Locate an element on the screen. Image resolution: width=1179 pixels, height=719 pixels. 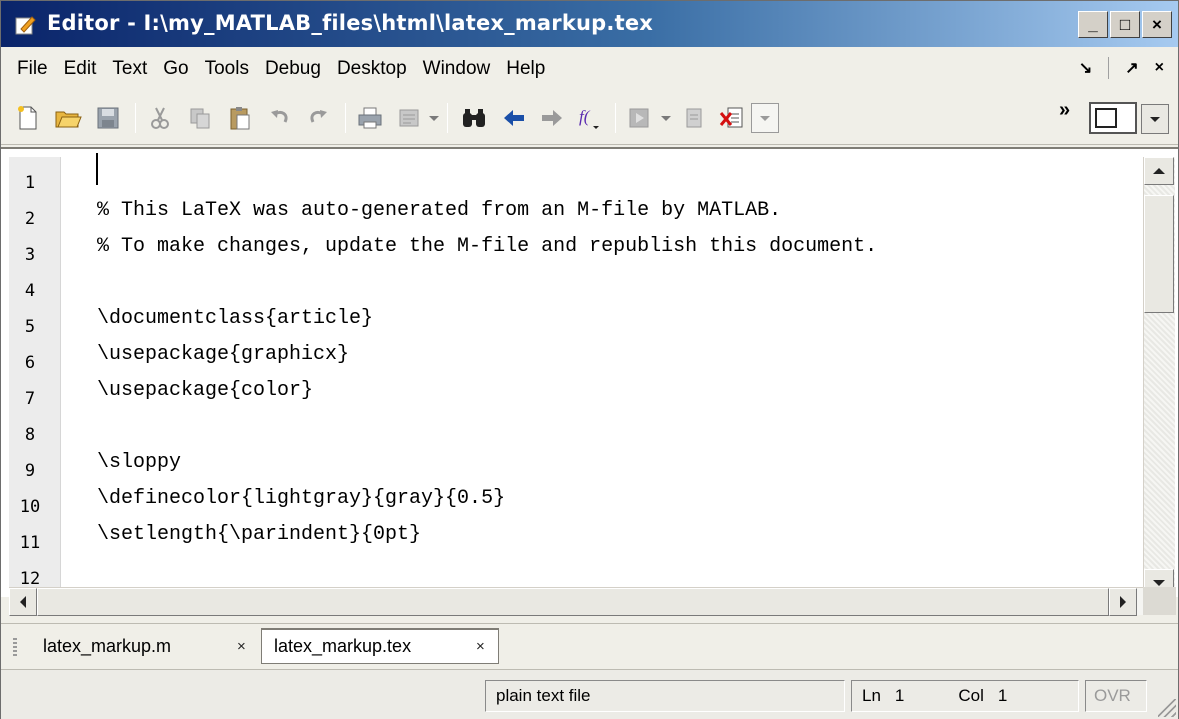
copy-icon is located at coordinates (200, 118).